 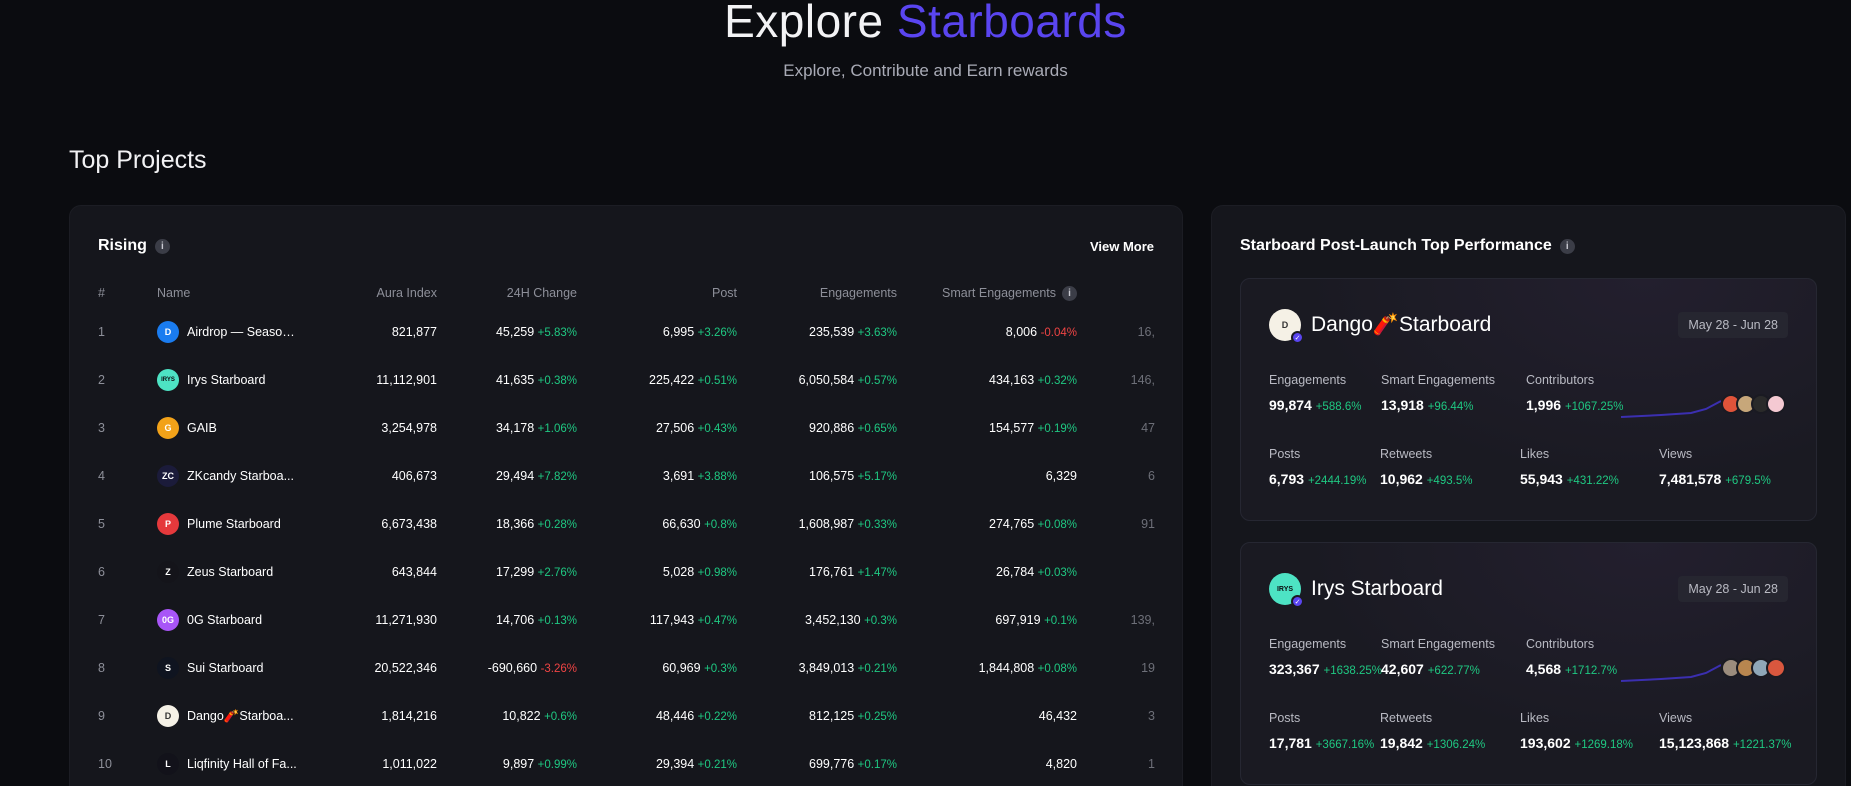 I want to click on stat-contributors: Contributors 4,568 +1712.7%, so click(x=1571, y=657).